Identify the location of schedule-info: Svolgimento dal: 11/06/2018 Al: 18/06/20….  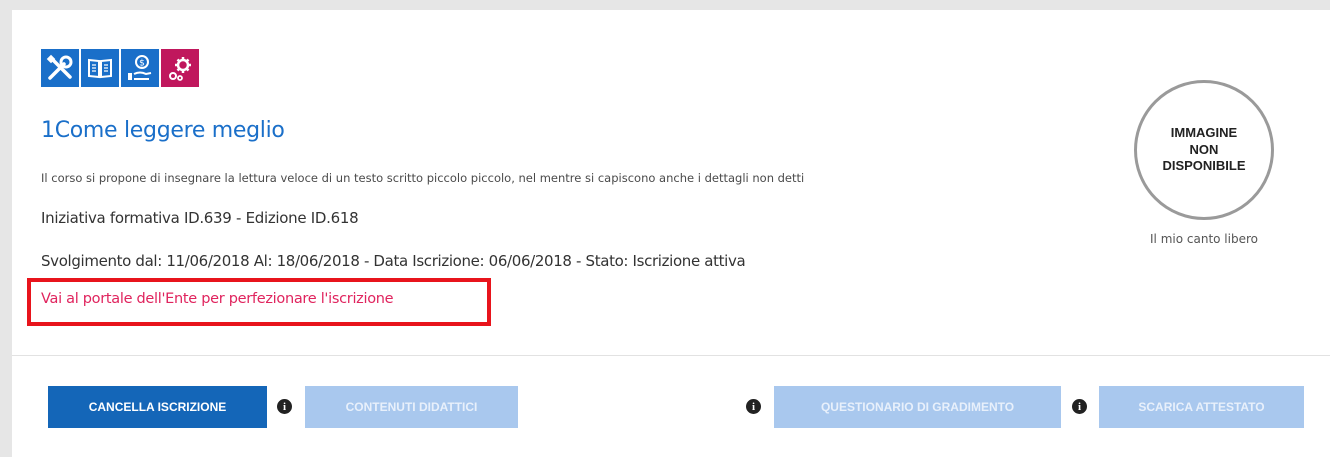
(393, 261).